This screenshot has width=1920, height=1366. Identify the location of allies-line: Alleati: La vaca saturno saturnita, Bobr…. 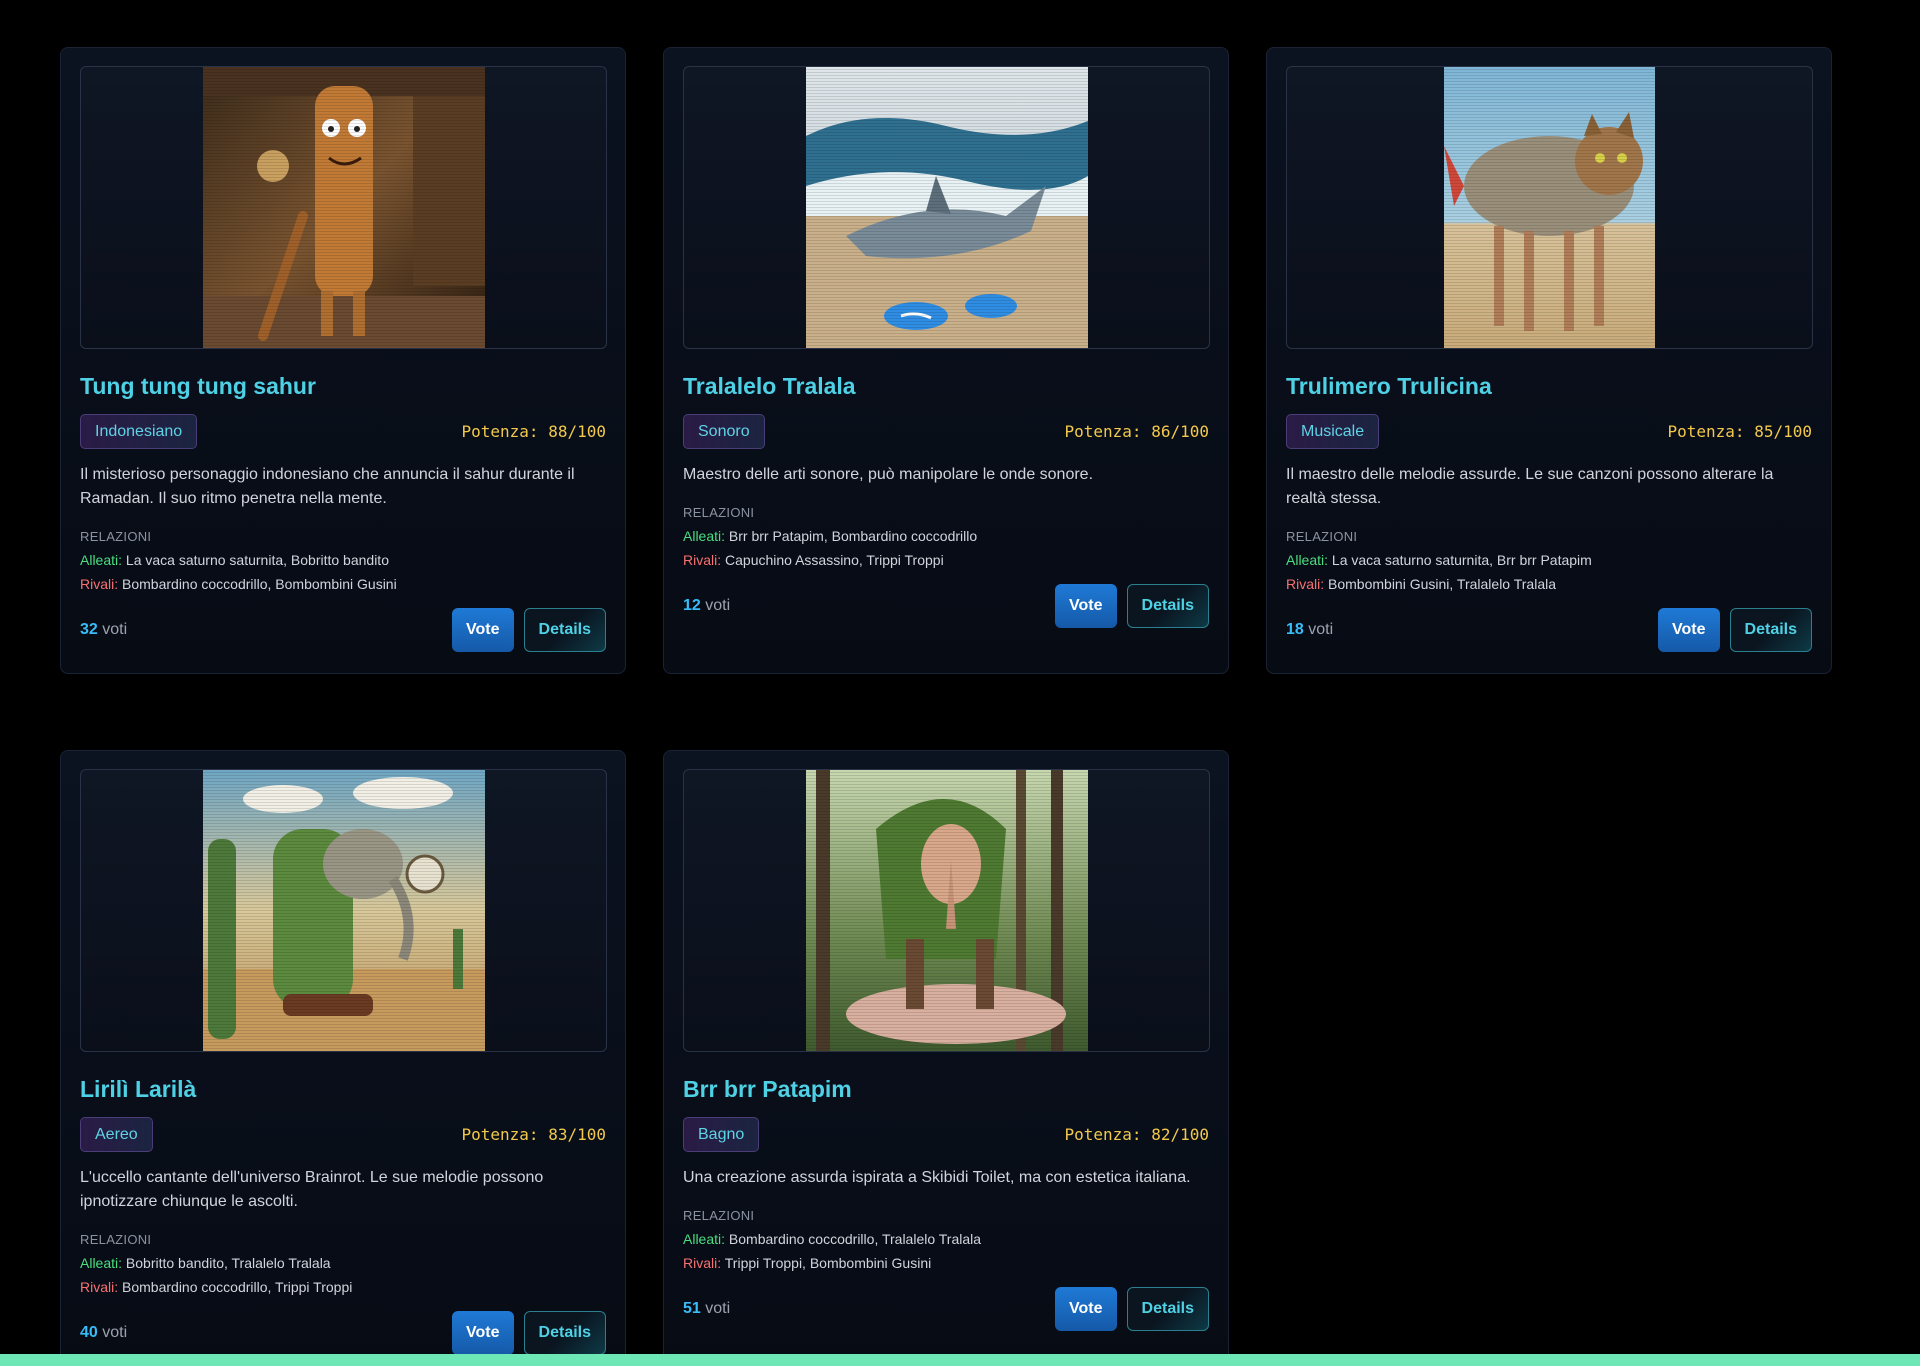
(343, 560).